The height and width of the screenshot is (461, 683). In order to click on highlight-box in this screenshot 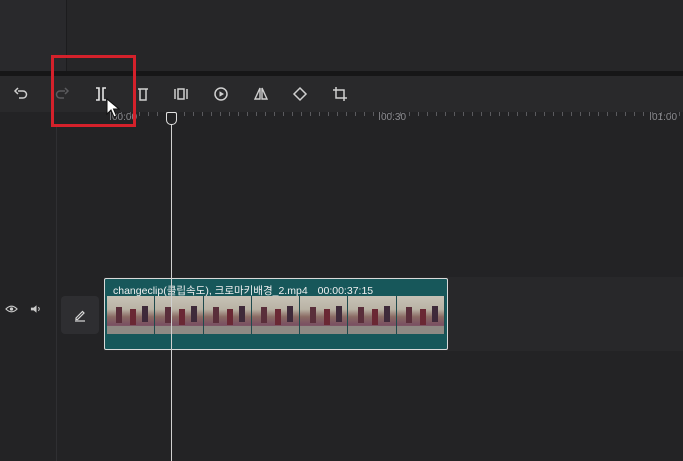, I will do `click(93, 91)`.